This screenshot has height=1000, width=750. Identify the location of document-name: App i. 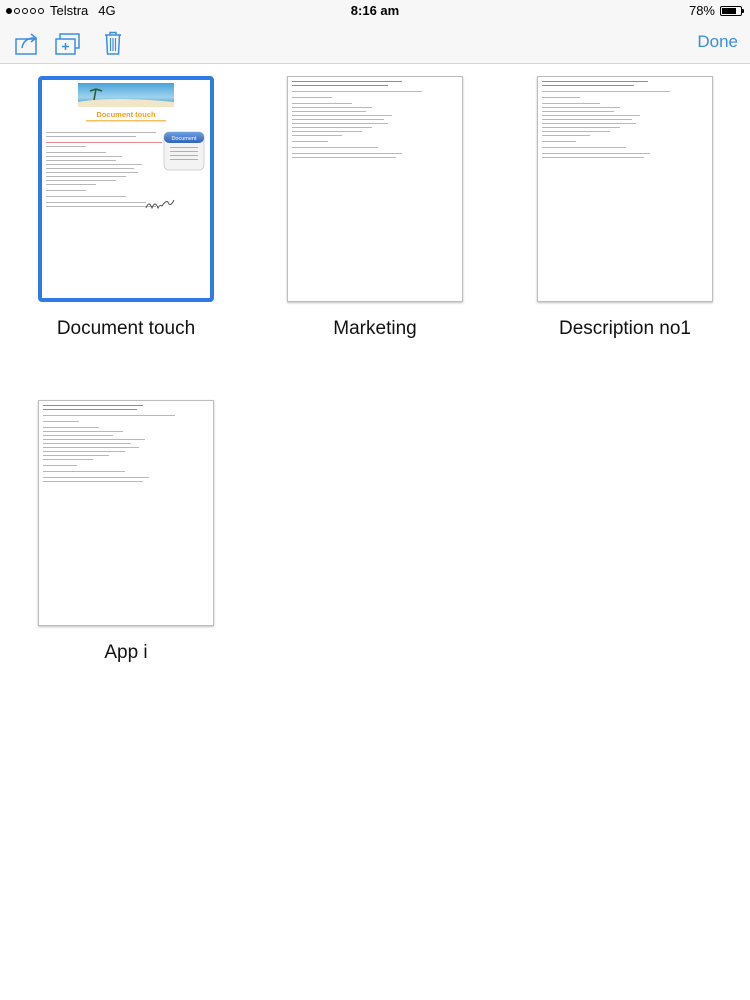
(127, 653).